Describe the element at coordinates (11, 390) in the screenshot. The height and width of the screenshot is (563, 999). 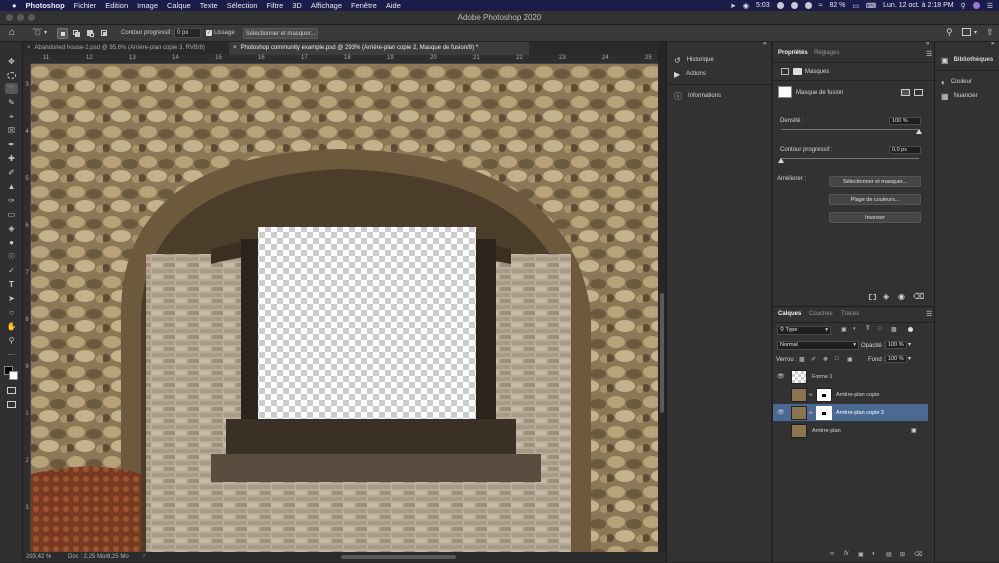
I see `quick-mask-icon` at that location.